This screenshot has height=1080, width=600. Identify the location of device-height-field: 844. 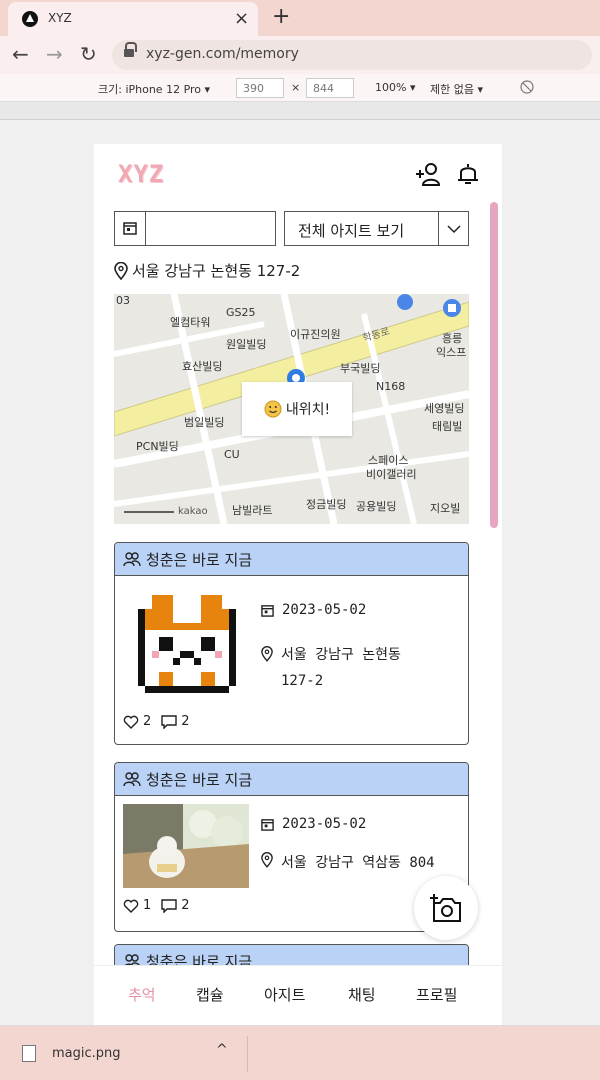
(330, 88).